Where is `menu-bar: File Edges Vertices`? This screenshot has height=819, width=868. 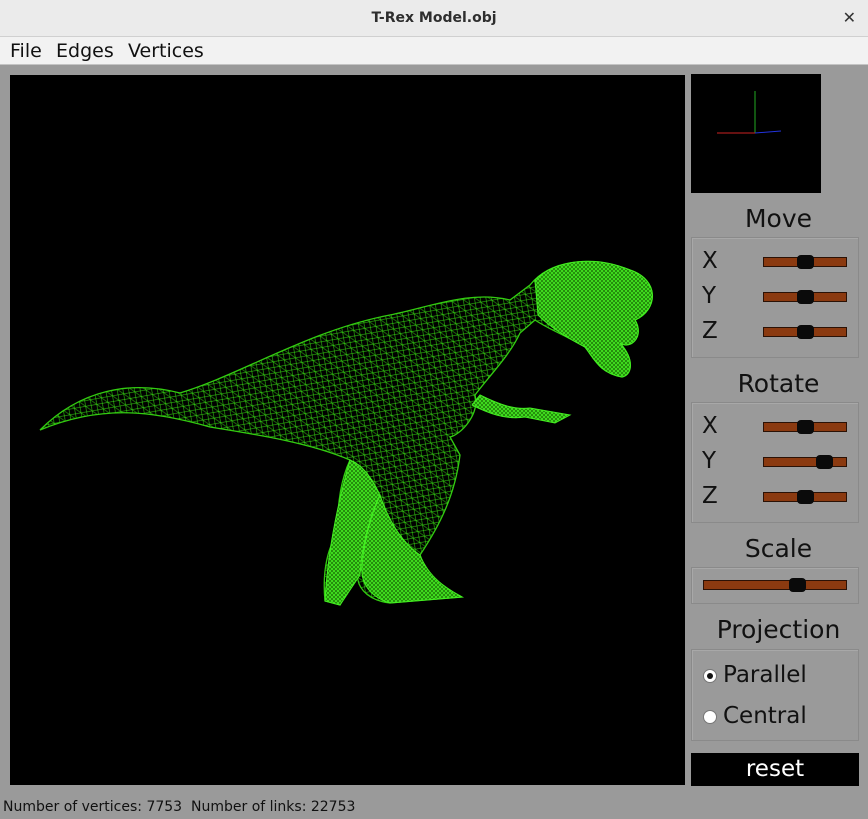
menu-bar: File Edges Vertices is located at coordinates (434, 51).